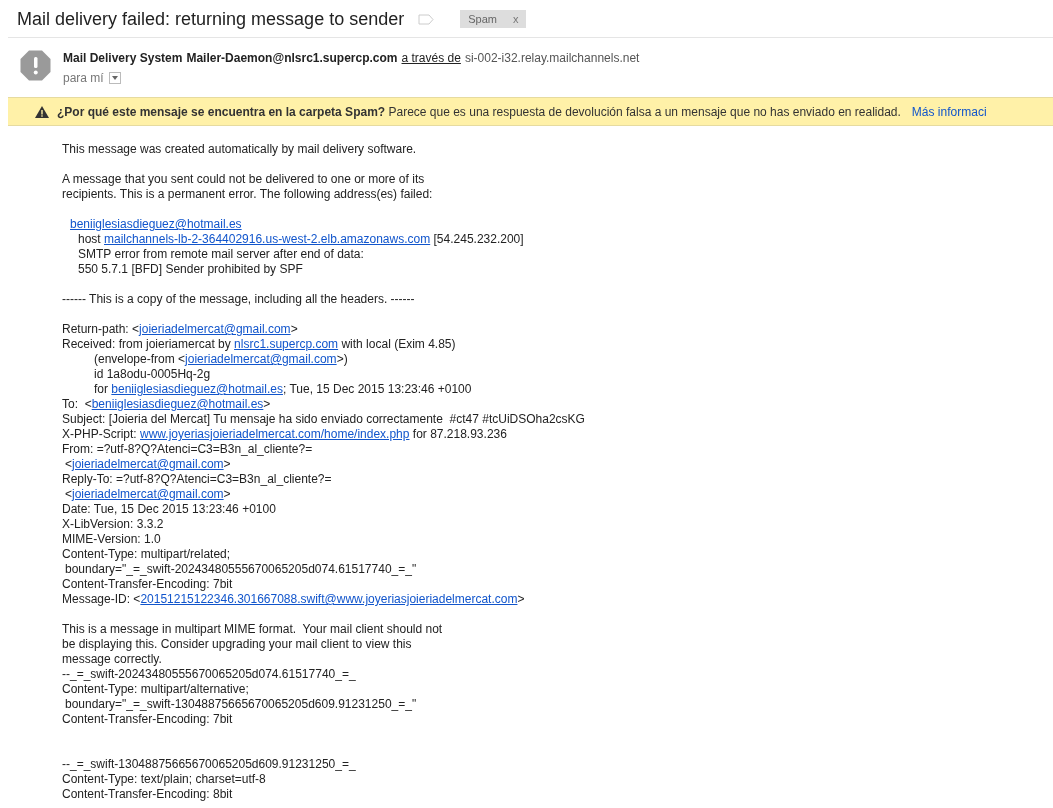  What do you see at coordinates (239, 299) in the screenshot?
I see `body-line: ------ This is a copy of the message, including all the headers. ------` at bounding box center [239, 299].